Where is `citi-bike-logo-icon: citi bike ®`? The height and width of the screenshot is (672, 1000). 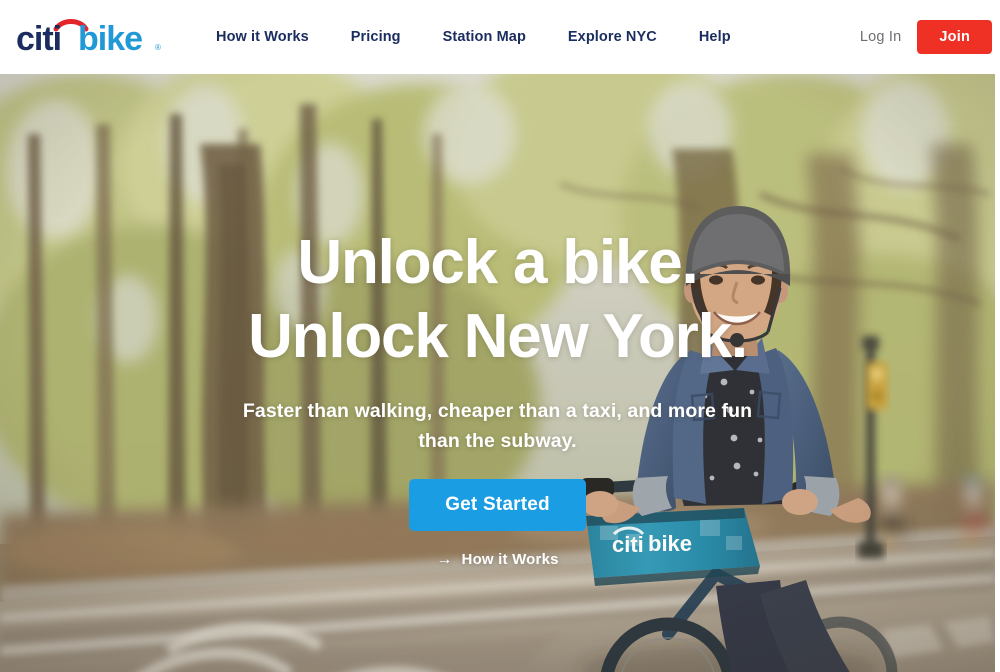 citi-bike-logo-icon: citi bike ® is located at coordinates (88, 38).